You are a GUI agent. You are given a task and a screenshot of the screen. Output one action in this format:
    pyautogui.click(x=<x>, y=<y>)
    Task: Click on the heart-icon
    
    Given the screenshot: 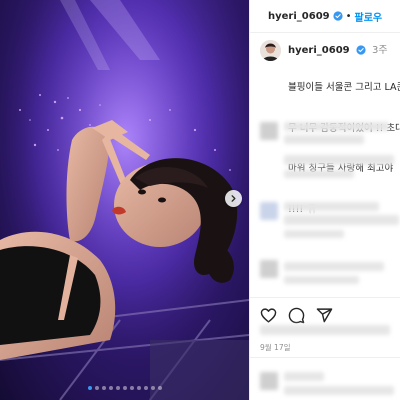 What is the action you would take?
    pyautogui.click(x=268, y=315)
    